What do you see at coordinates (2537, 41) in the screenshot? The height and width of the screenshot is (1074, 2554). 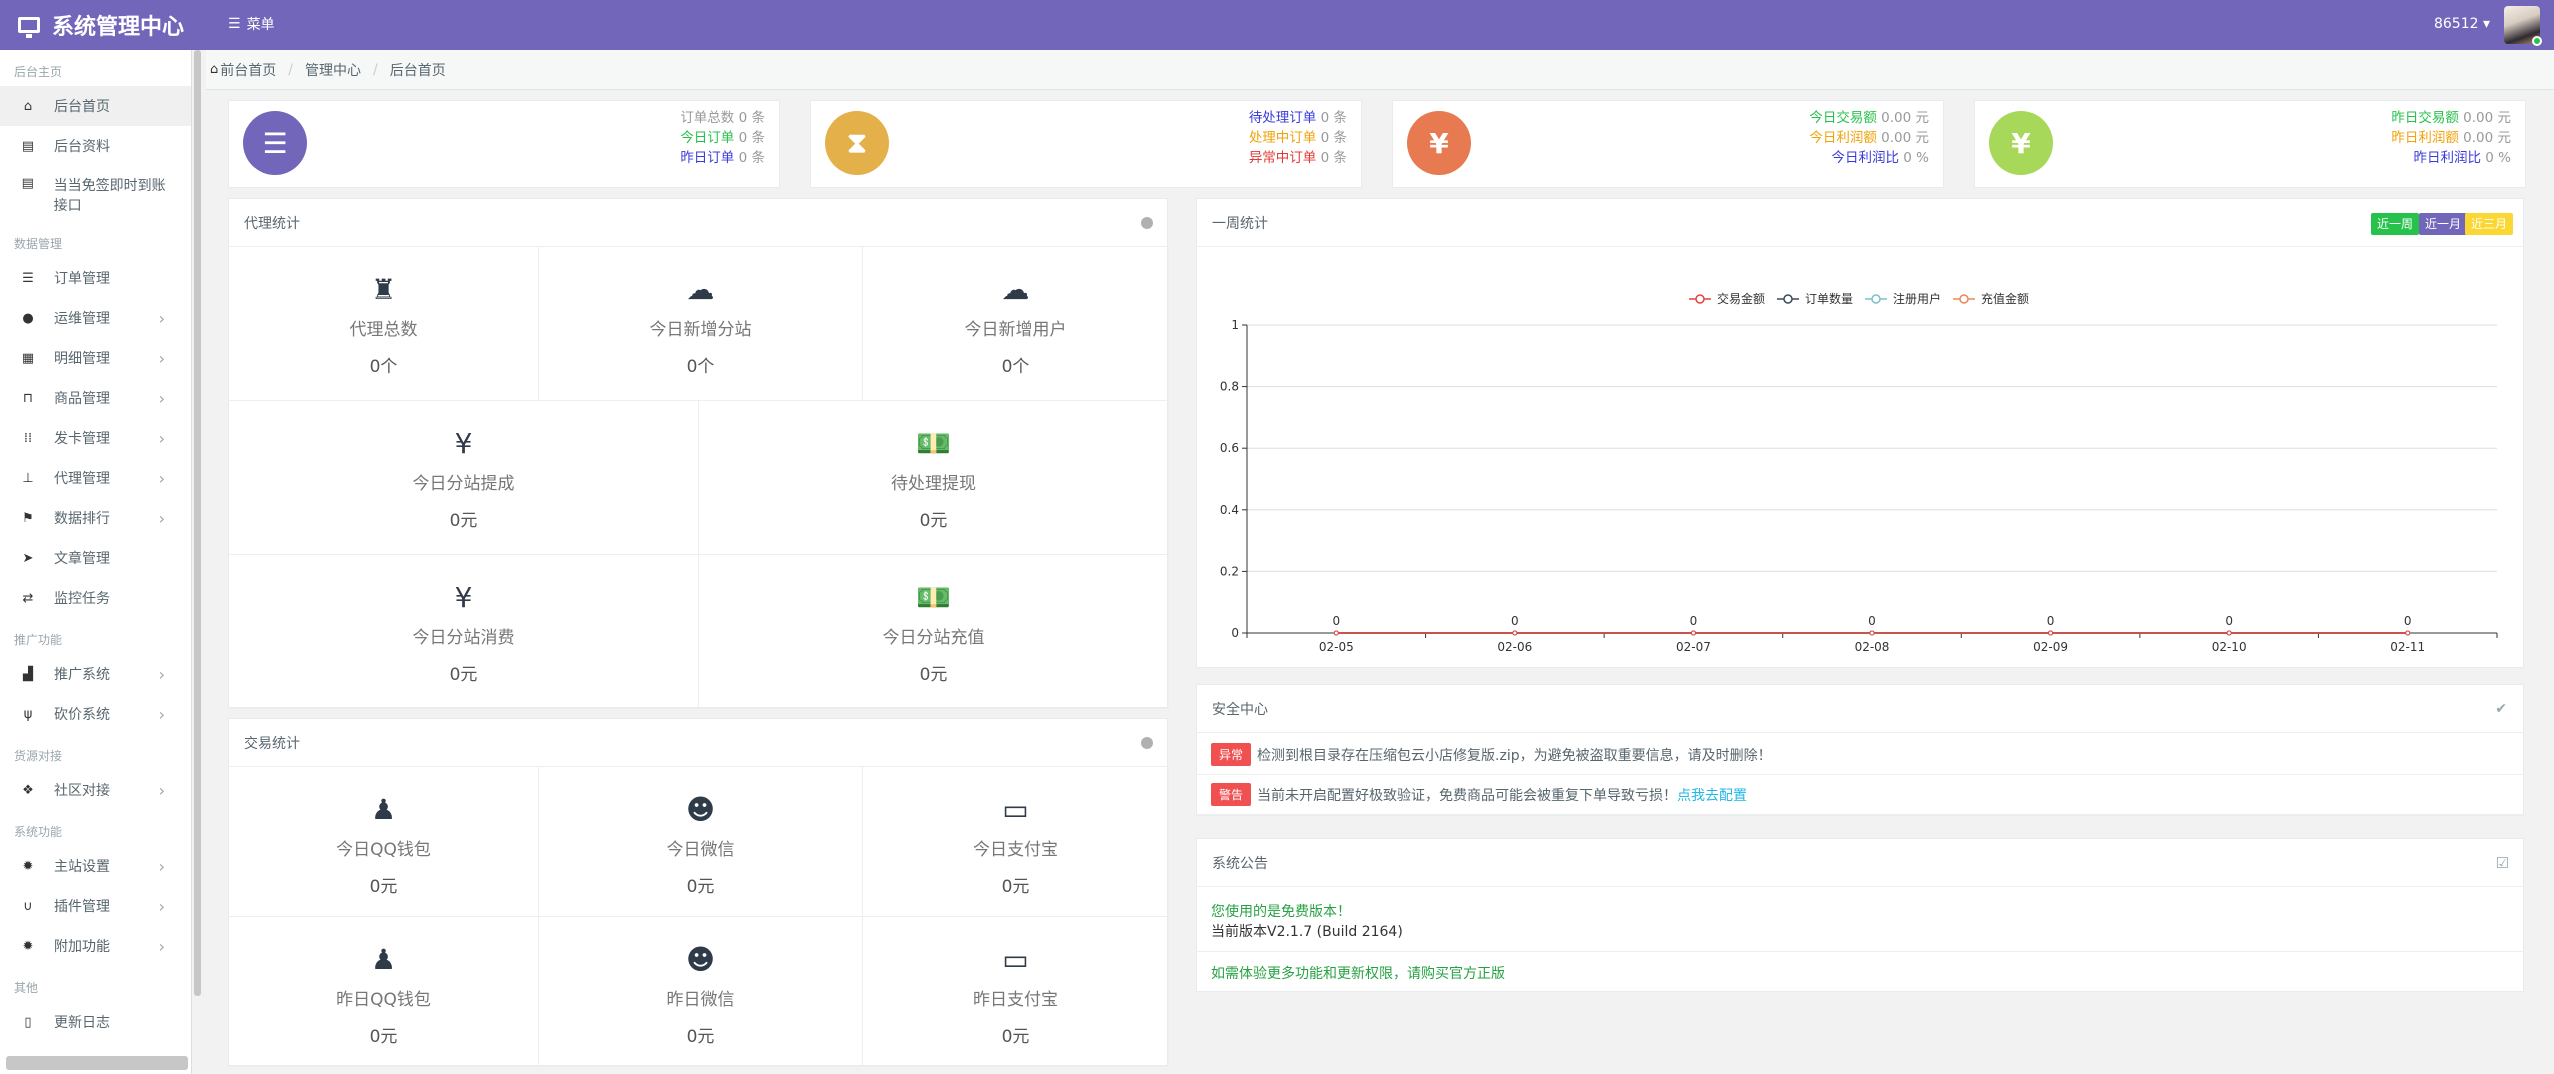 I see `online-status-dot` at bounding box center [2537, 41].